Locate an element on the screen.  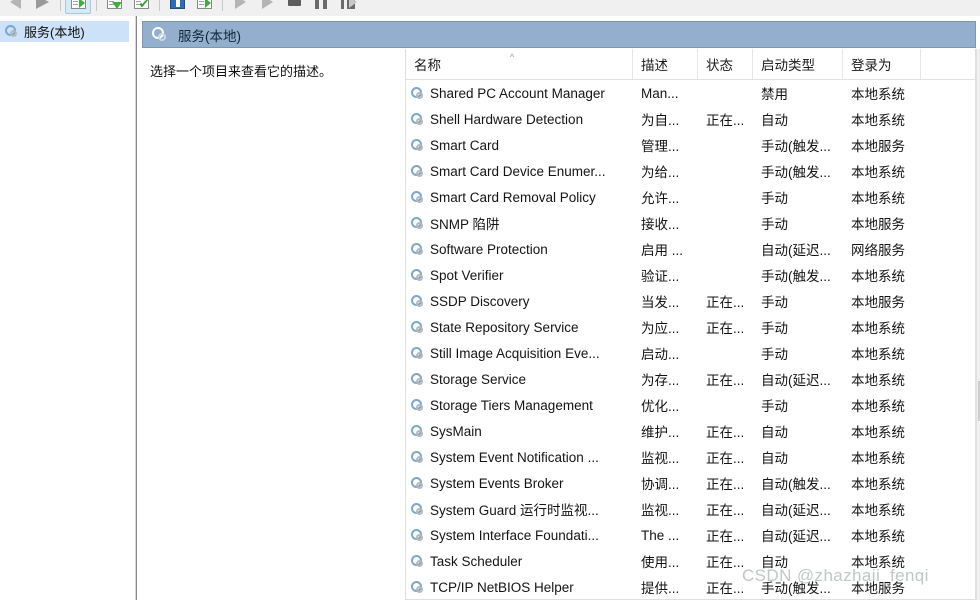
service-name-label: SSDP Discovery is located at coordinates (480, 301).